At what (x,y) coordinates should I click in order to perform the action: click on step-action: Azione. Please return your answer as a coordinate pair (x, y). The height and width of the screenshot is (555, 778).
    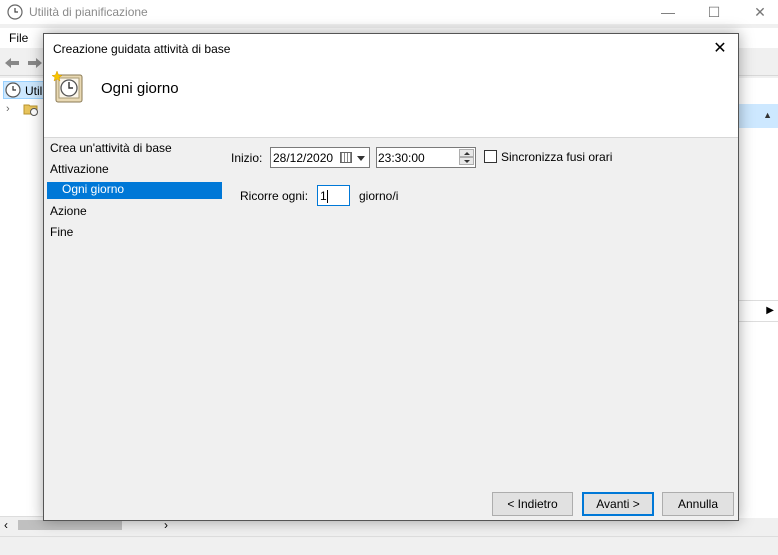
    Looking at the image, I should click on (68, 212).